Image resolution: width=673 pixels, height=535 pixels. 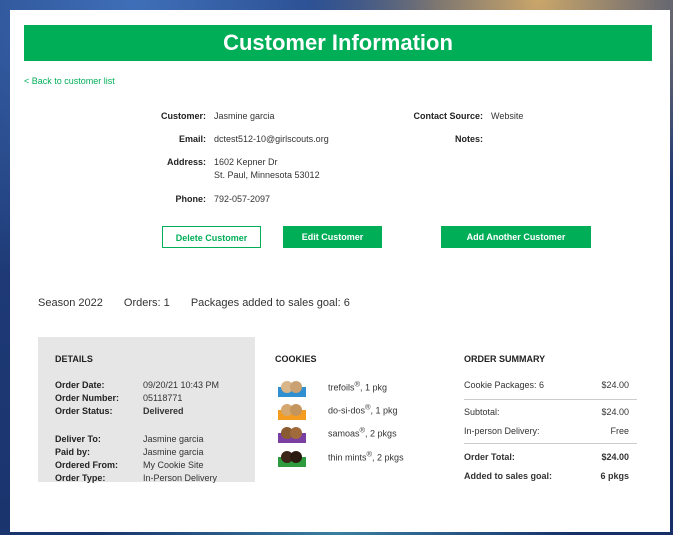 I want to click on email-label: Email:, so click(x=192, y=139).